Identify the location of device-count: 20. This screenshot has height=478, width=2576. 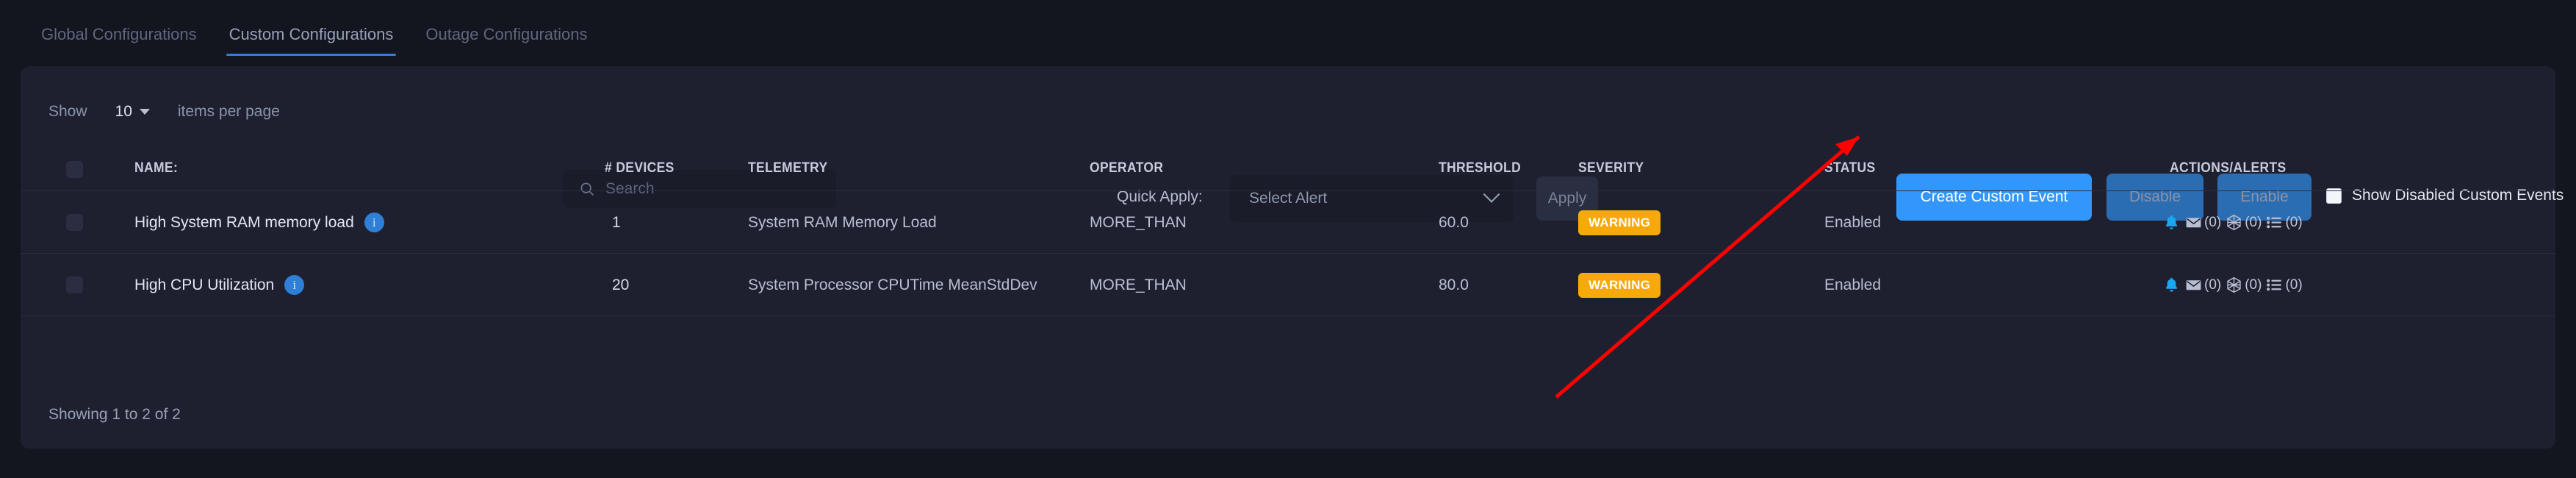
(621, 284).